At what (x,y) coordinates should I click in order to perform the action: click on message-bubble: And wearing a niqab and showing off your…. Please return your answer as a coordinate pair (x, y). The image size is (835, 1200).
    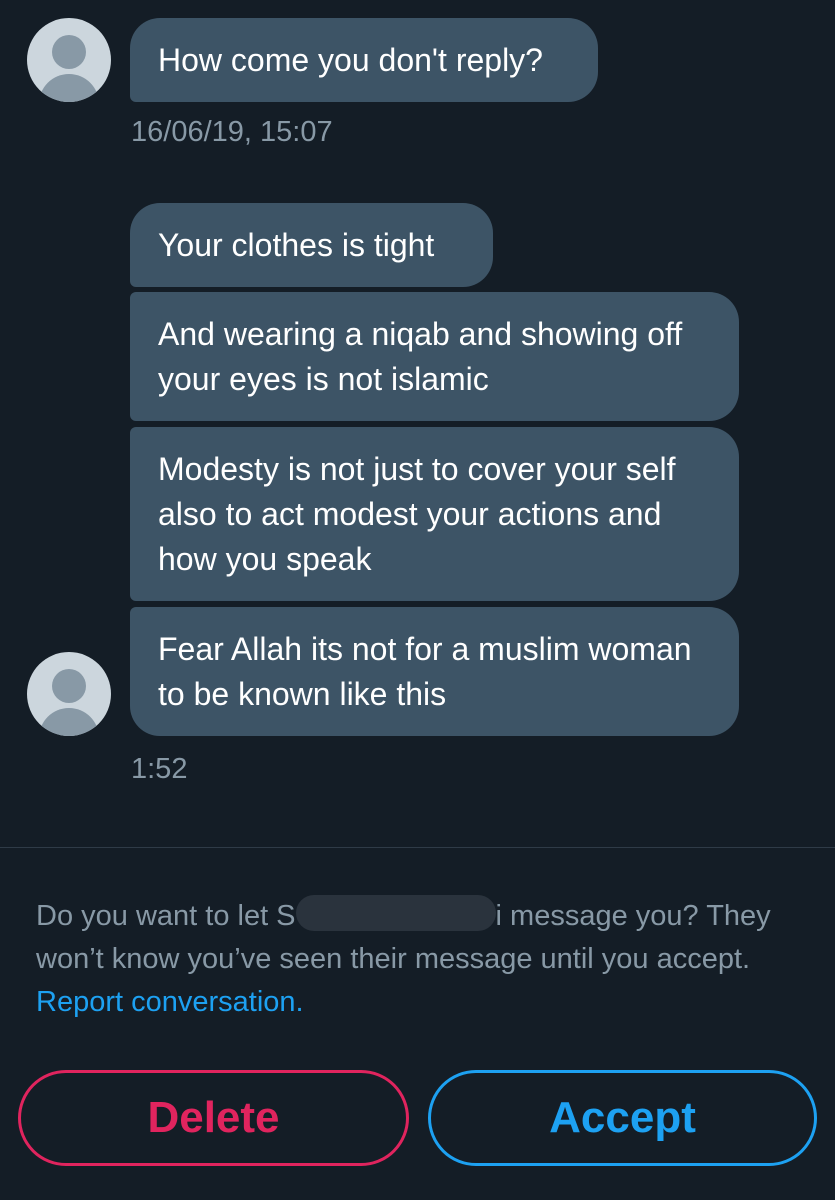
    Looking at the image, I should click on (434, 356).